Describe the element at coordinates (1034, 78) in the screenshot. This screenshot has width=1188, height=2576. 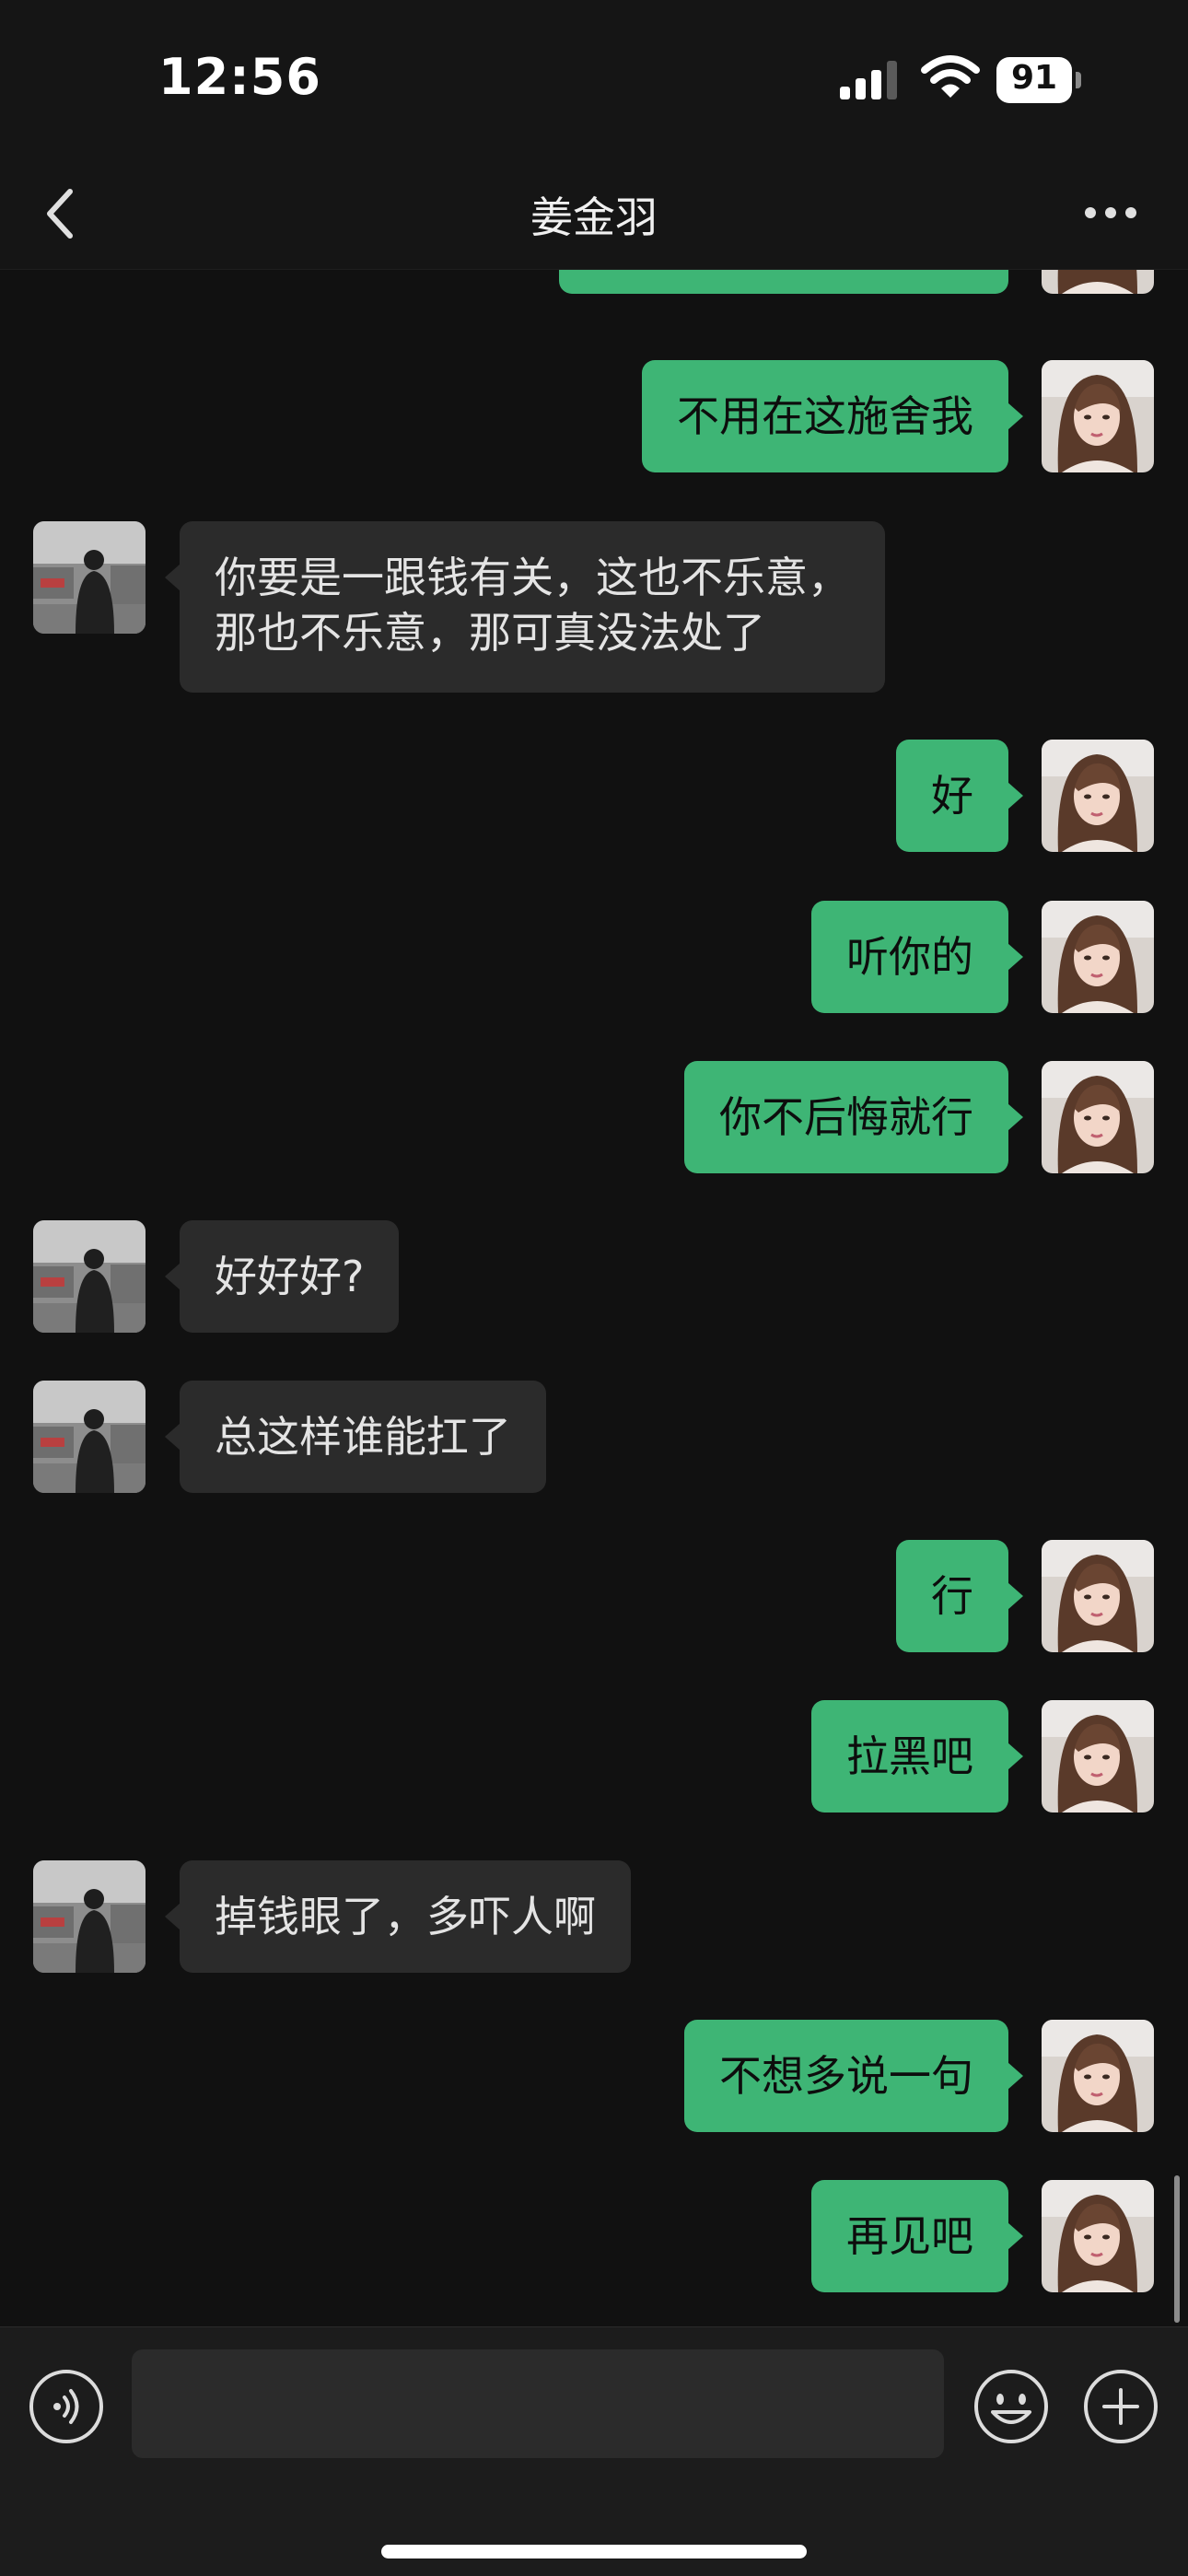
I see `battery-level: 91` at that location.